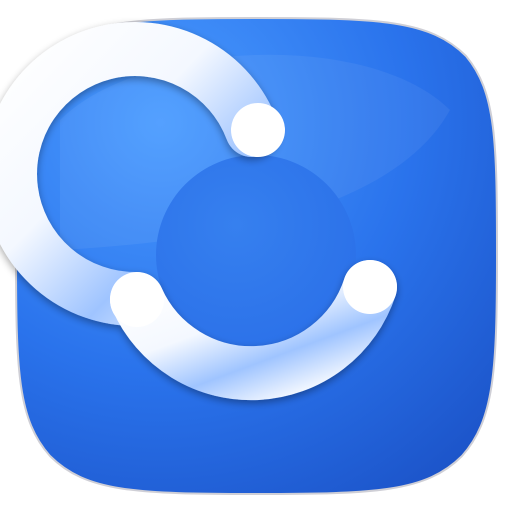 The width and height of the screenshot is (512, 512). What do you see at coordinates (370, 287) in the screenshot?
I see `ring-cap-right` at bounding box center [370, 287].